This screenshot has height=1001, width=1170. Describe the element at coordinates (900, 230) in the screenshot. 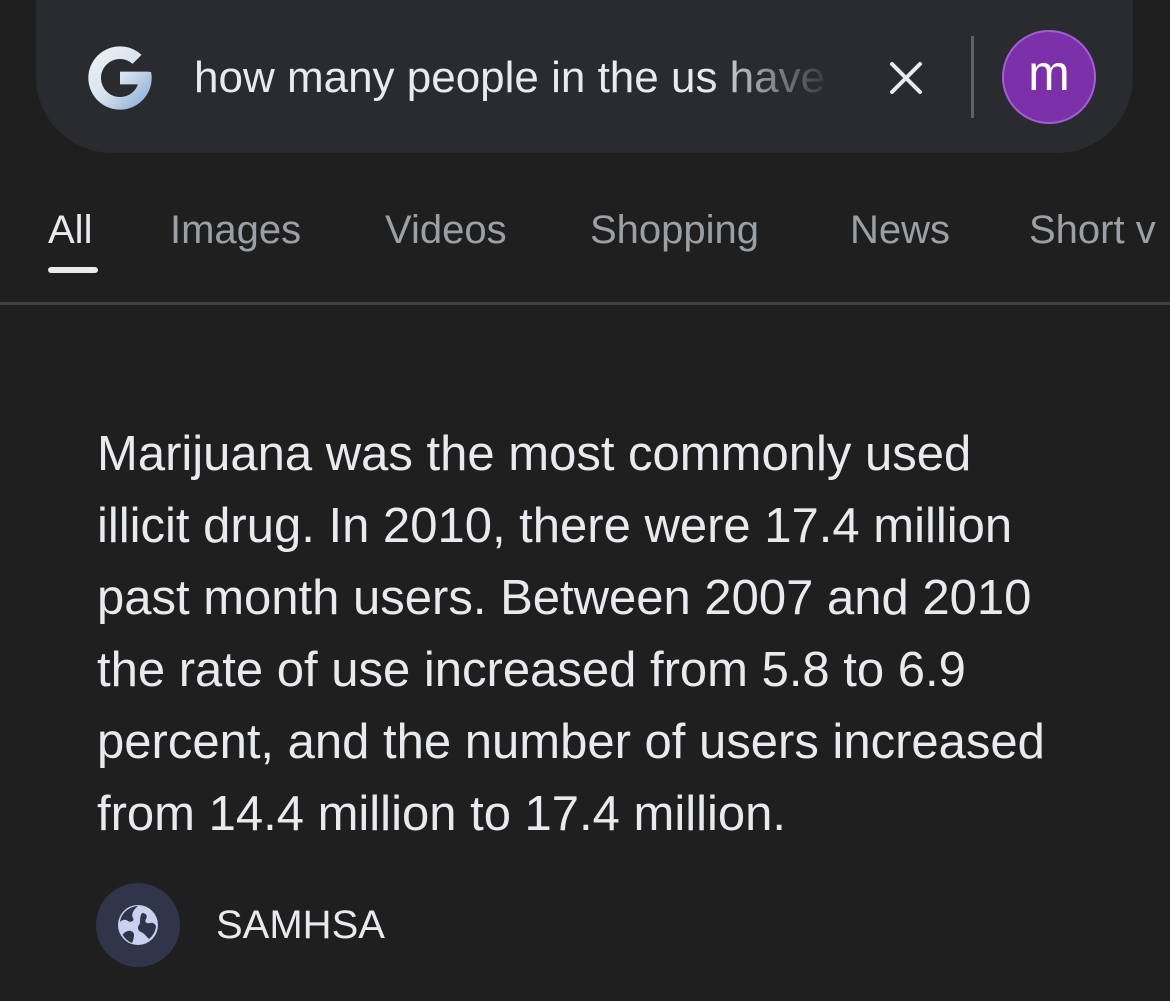

I see `tab-news: News` at that location.